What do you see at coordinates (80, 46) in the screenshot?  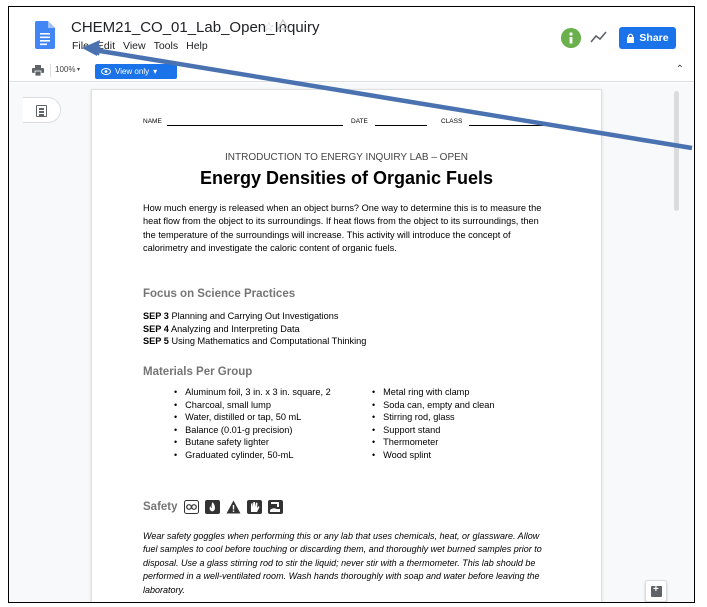 I see `menu-file: File` at bounding box center [80, 46].